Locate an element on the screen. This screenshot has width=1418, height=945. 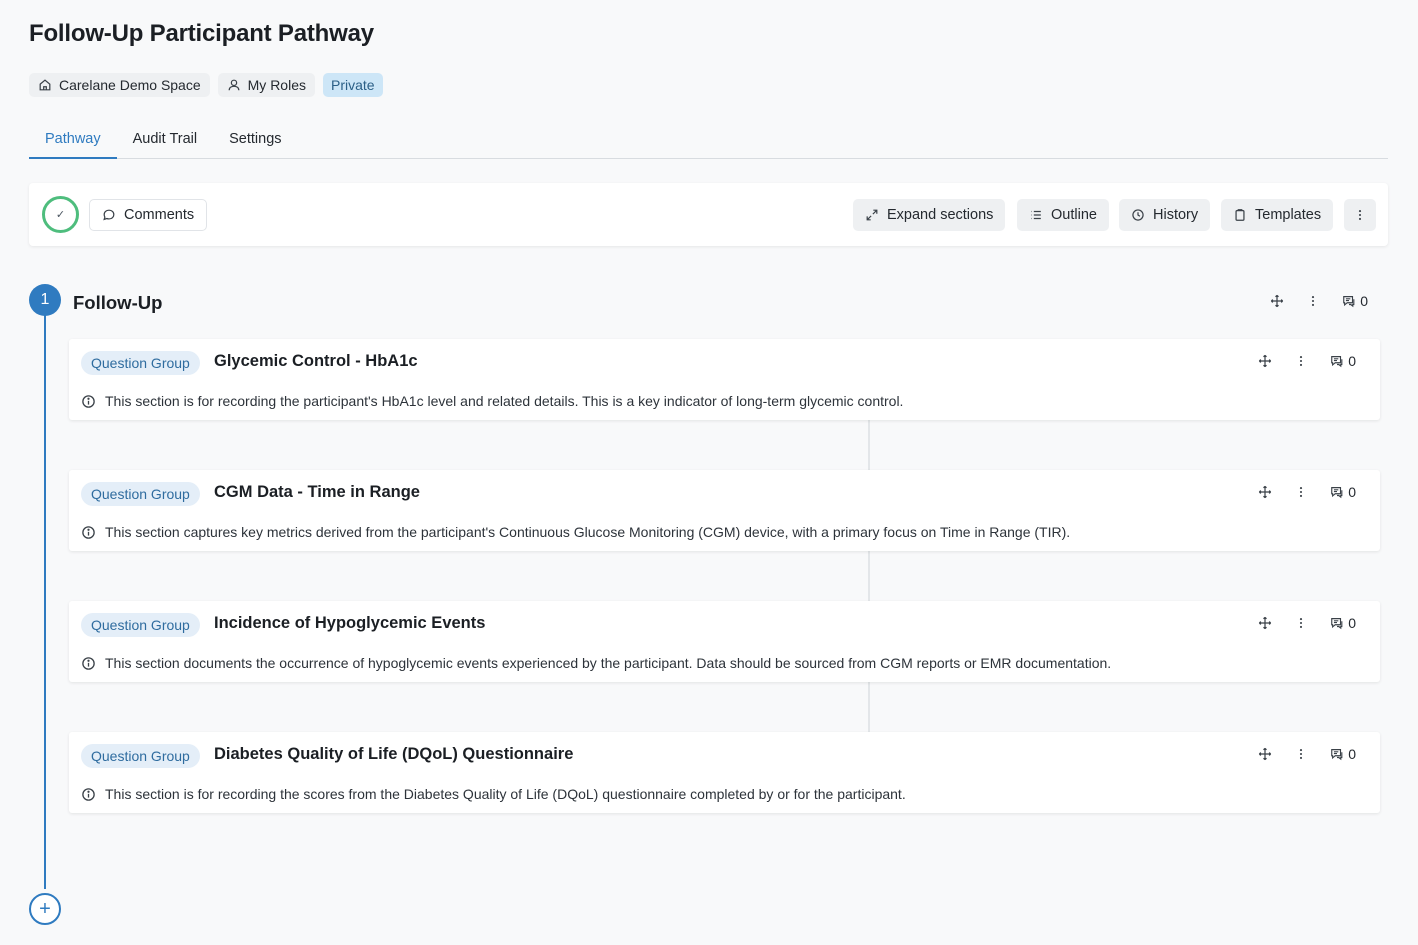
card-title: Glycemic Control - HbA1c is located at coordinates (316, 361).